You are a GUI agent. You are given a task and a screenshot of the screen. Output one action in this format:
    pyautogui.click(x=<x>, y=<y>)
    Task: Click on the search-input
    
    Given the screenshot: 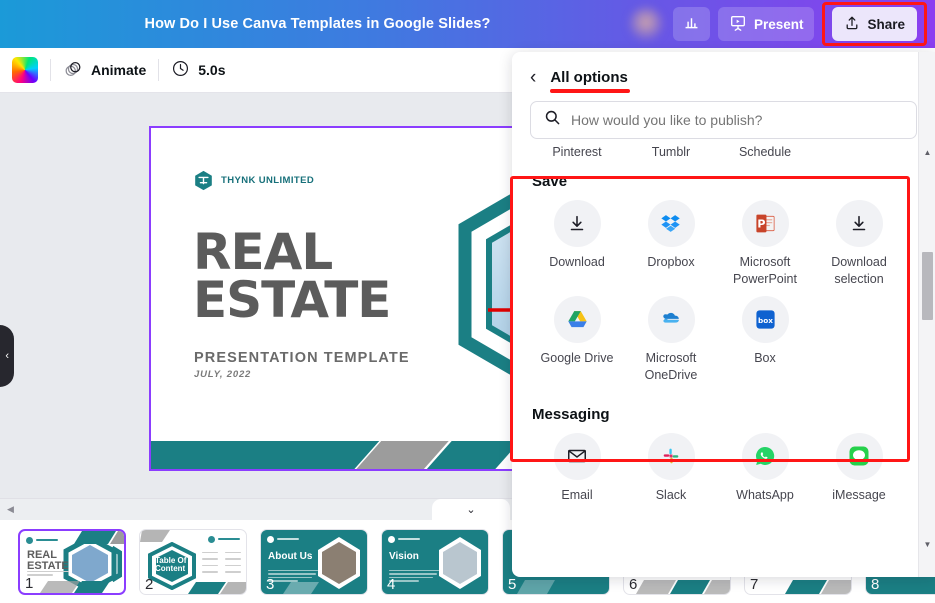 What is the action you would take?
    pyautogui.click(x=737, y=120)
    